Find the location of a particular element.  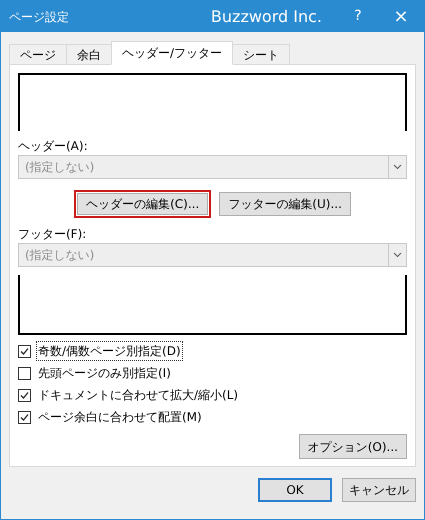

dialog-button: キャンセル is located at coordinates (379, 490).